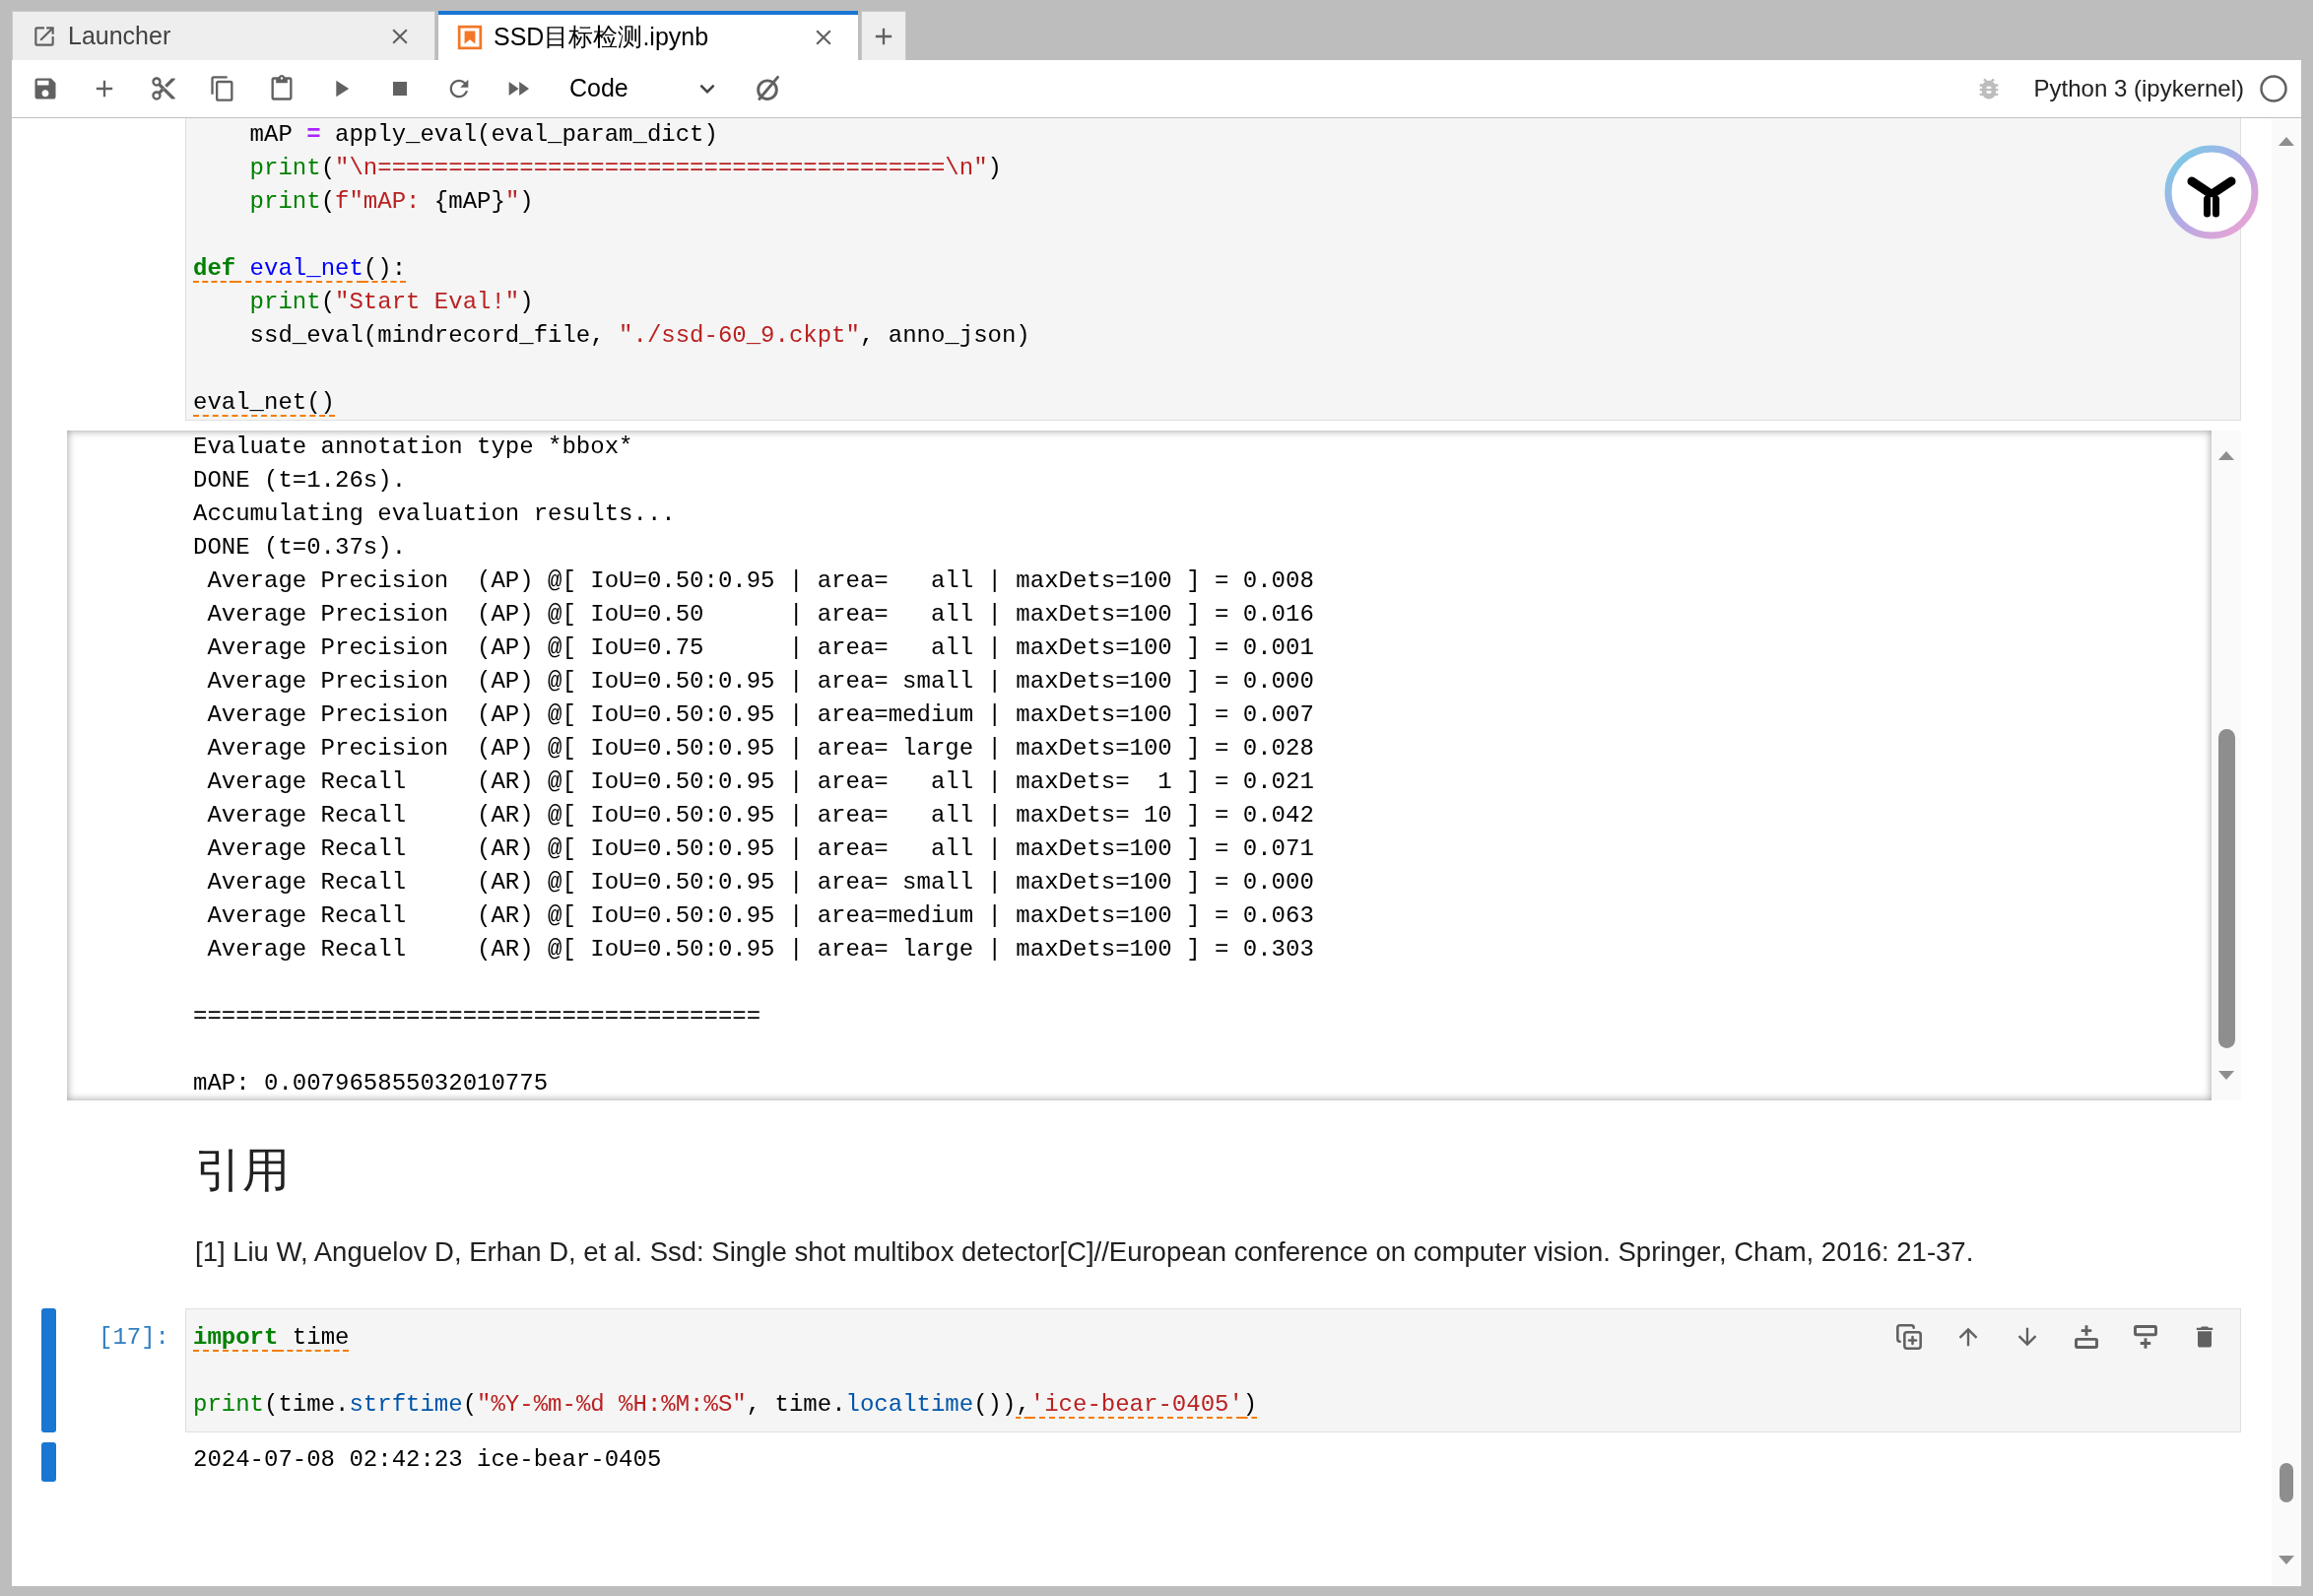 The height and width of the screenshot is (1596, 2313). Describe the element at coordinates (300, 269) in the screenshot. I see `code-line: def eval_net():` at that location.